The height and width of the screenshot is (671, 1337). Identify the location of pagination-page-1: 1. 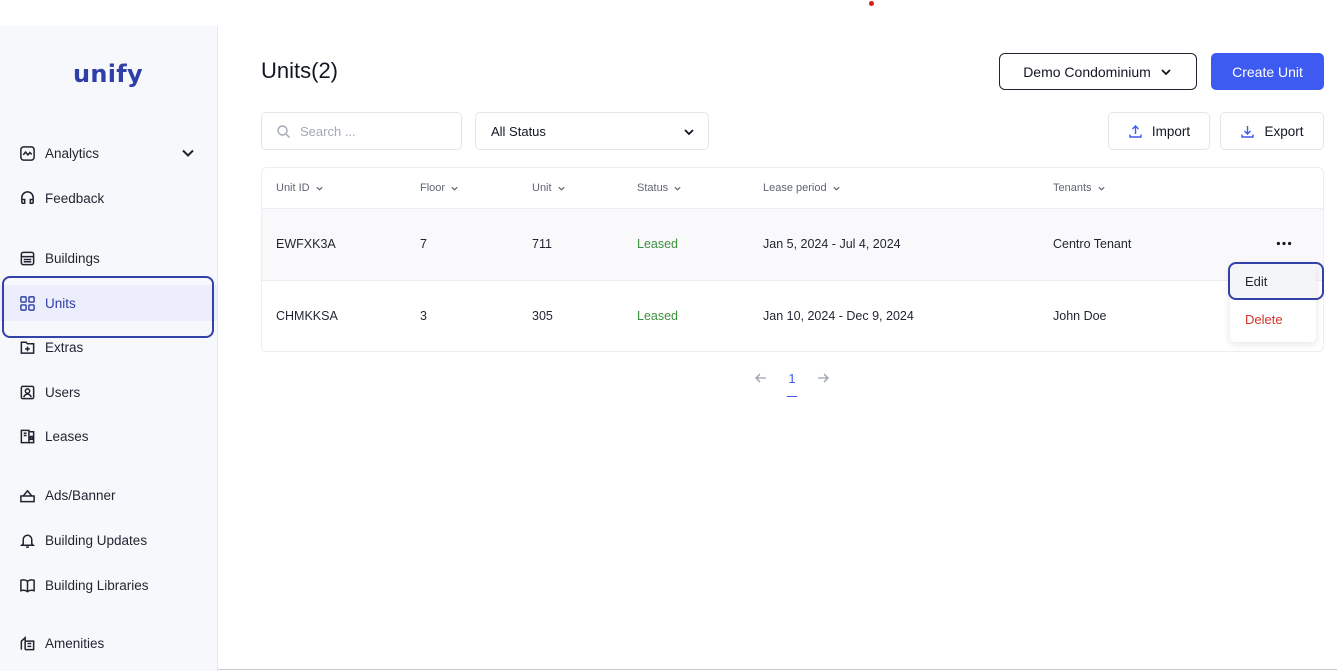
(792, 378).